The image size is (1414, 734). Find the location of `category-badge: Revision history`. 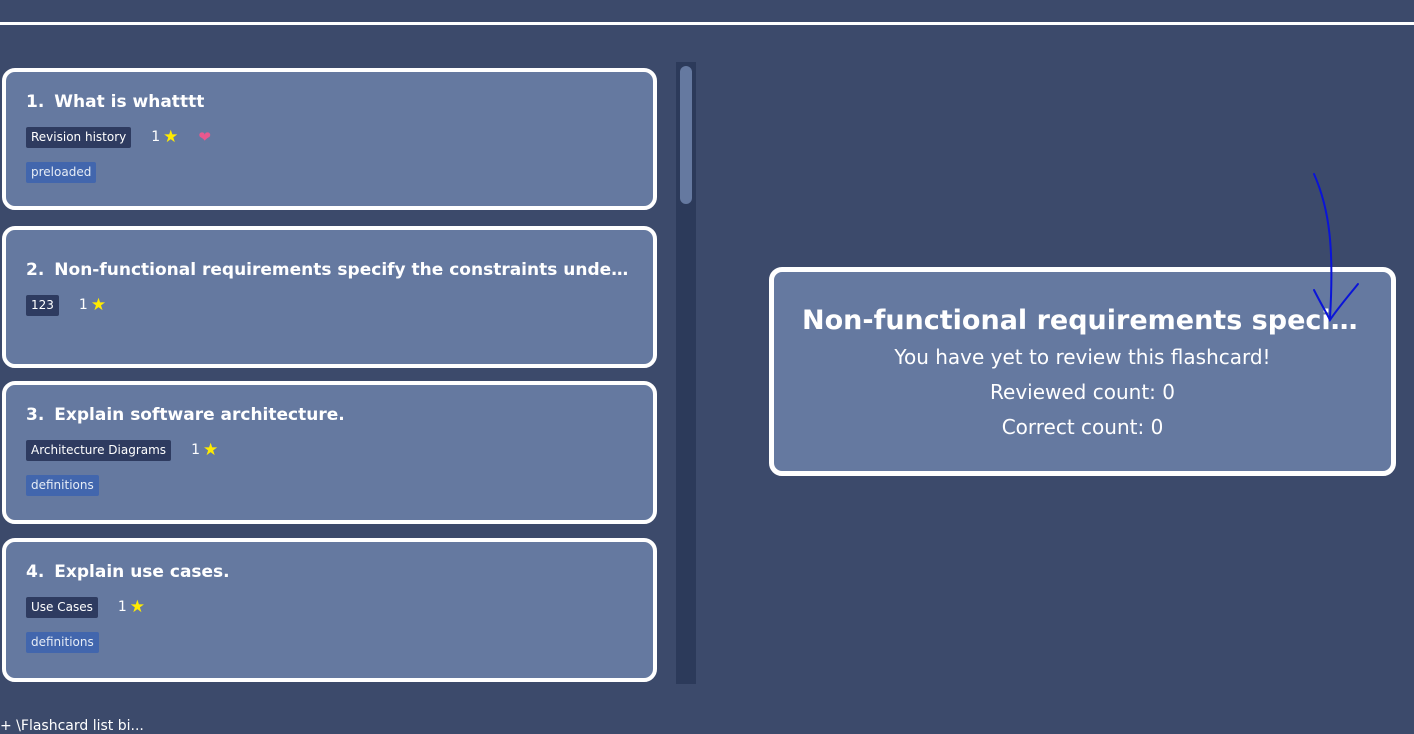

category-badge: Revision history is located at coordinates (79, 137).